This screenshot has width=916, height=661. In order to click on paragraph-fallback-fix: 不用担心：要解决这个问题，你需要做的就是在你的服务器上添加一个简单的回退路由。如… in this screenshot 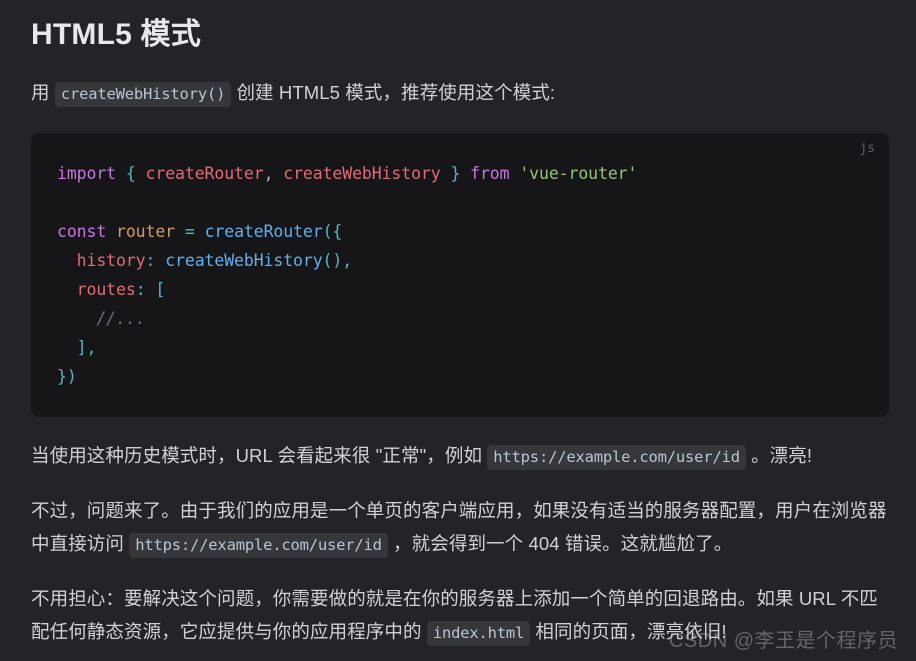, I will do `click(458, 616)`.